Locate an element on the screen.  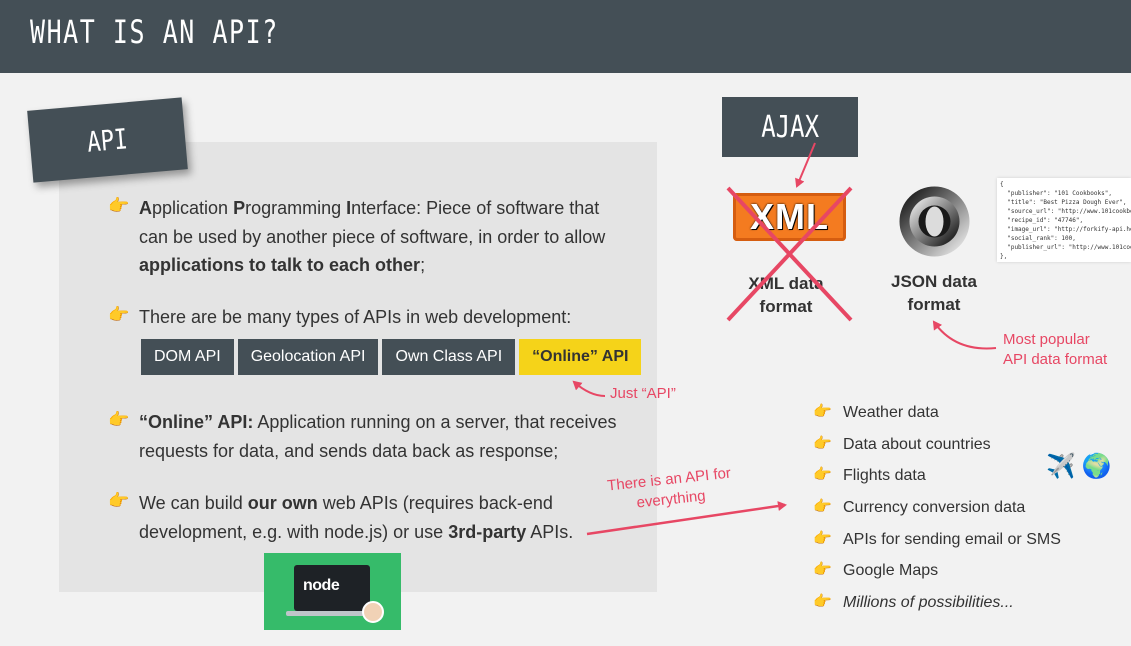
arrow-most-popular is located at coordinates (964, 335).